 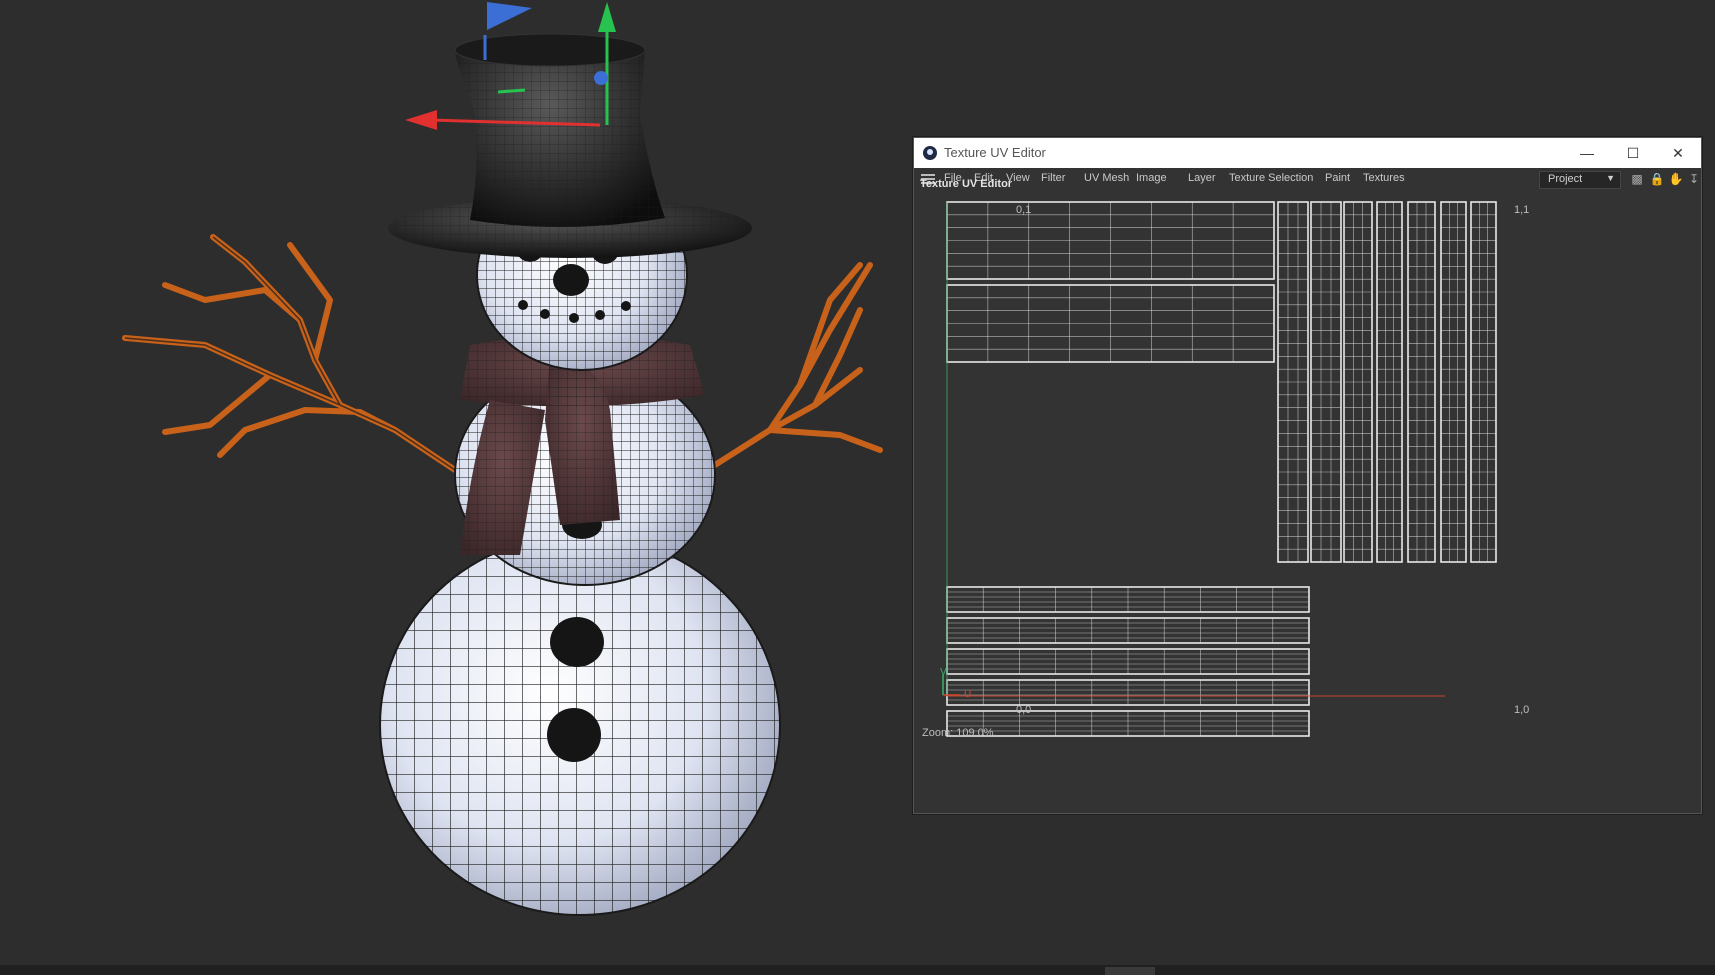 What do you see at coordinates (966, 184) in the screenshot?
I see `panel-title: Texture UV Editor` at bounding box center [966, 184].